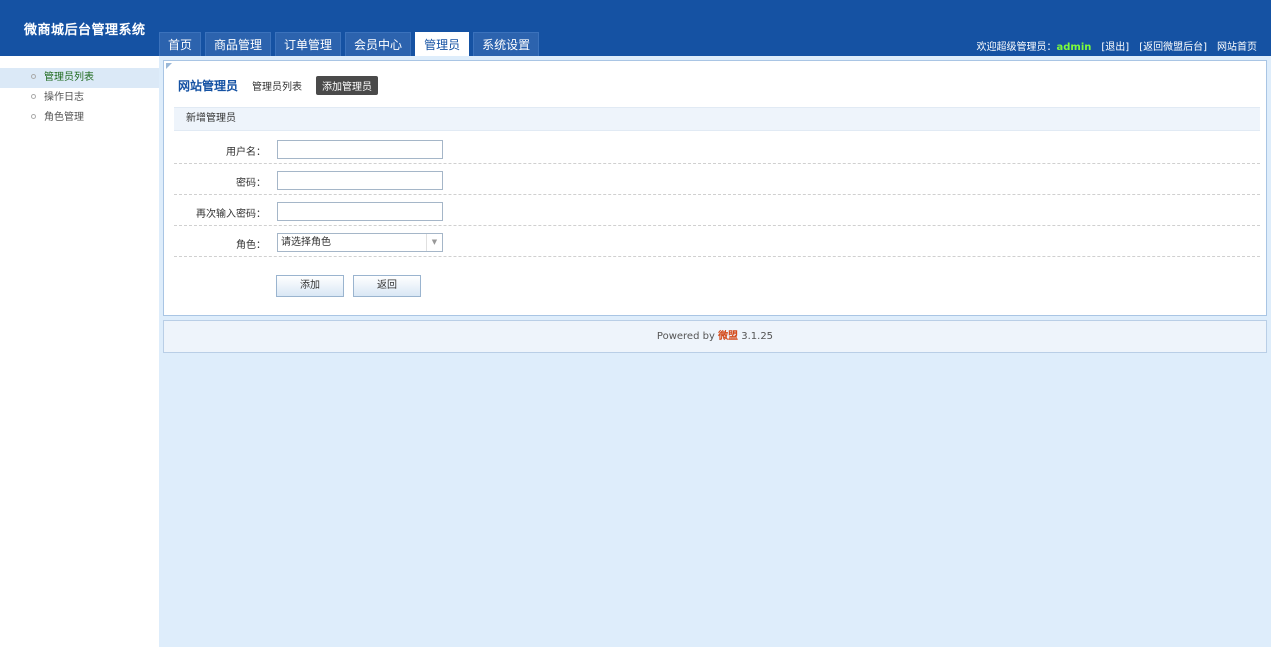  What do you see at coordinates (231, 214) in the screenshot?
I see `confirm-password-label: 再次输入密码：` at bounding box center [231, 214].